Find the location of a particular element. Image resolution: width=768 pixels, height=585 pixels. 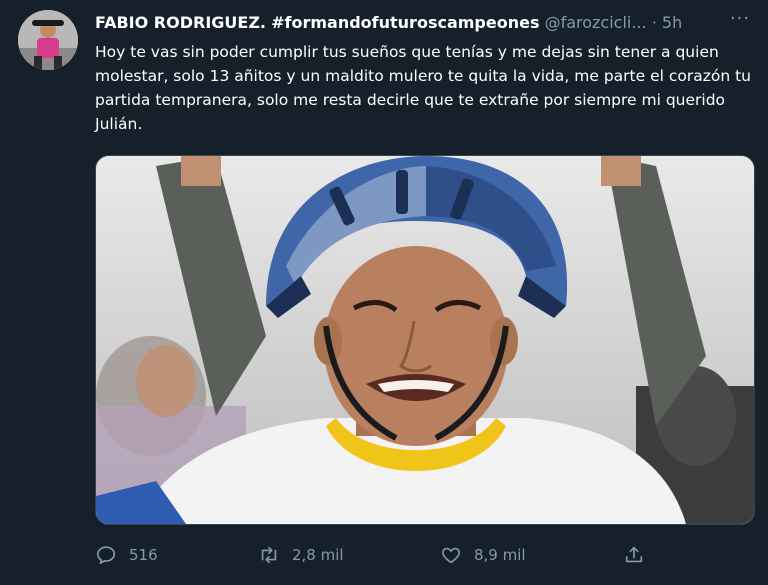

like-count: 8,9 mil is located at coordinates (500, 555).